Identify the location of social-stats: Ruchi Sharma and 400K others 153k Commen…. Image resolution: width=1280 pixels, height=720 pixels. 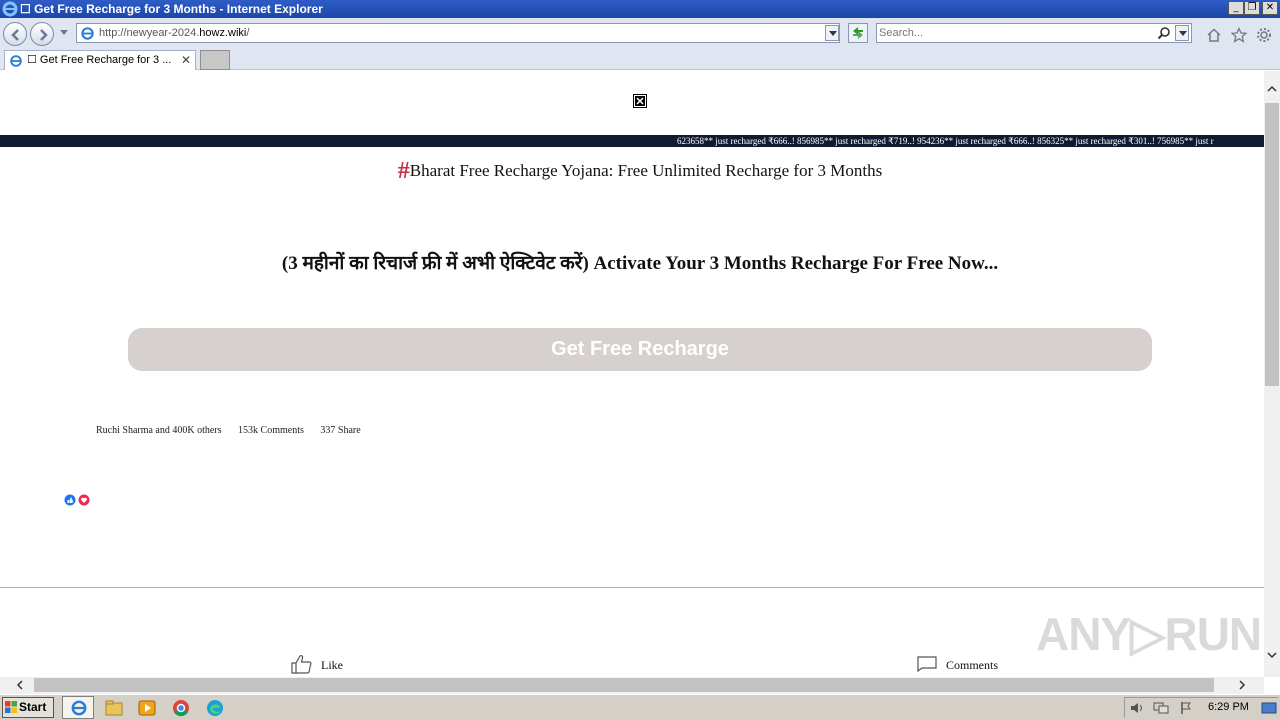
(235, 430).